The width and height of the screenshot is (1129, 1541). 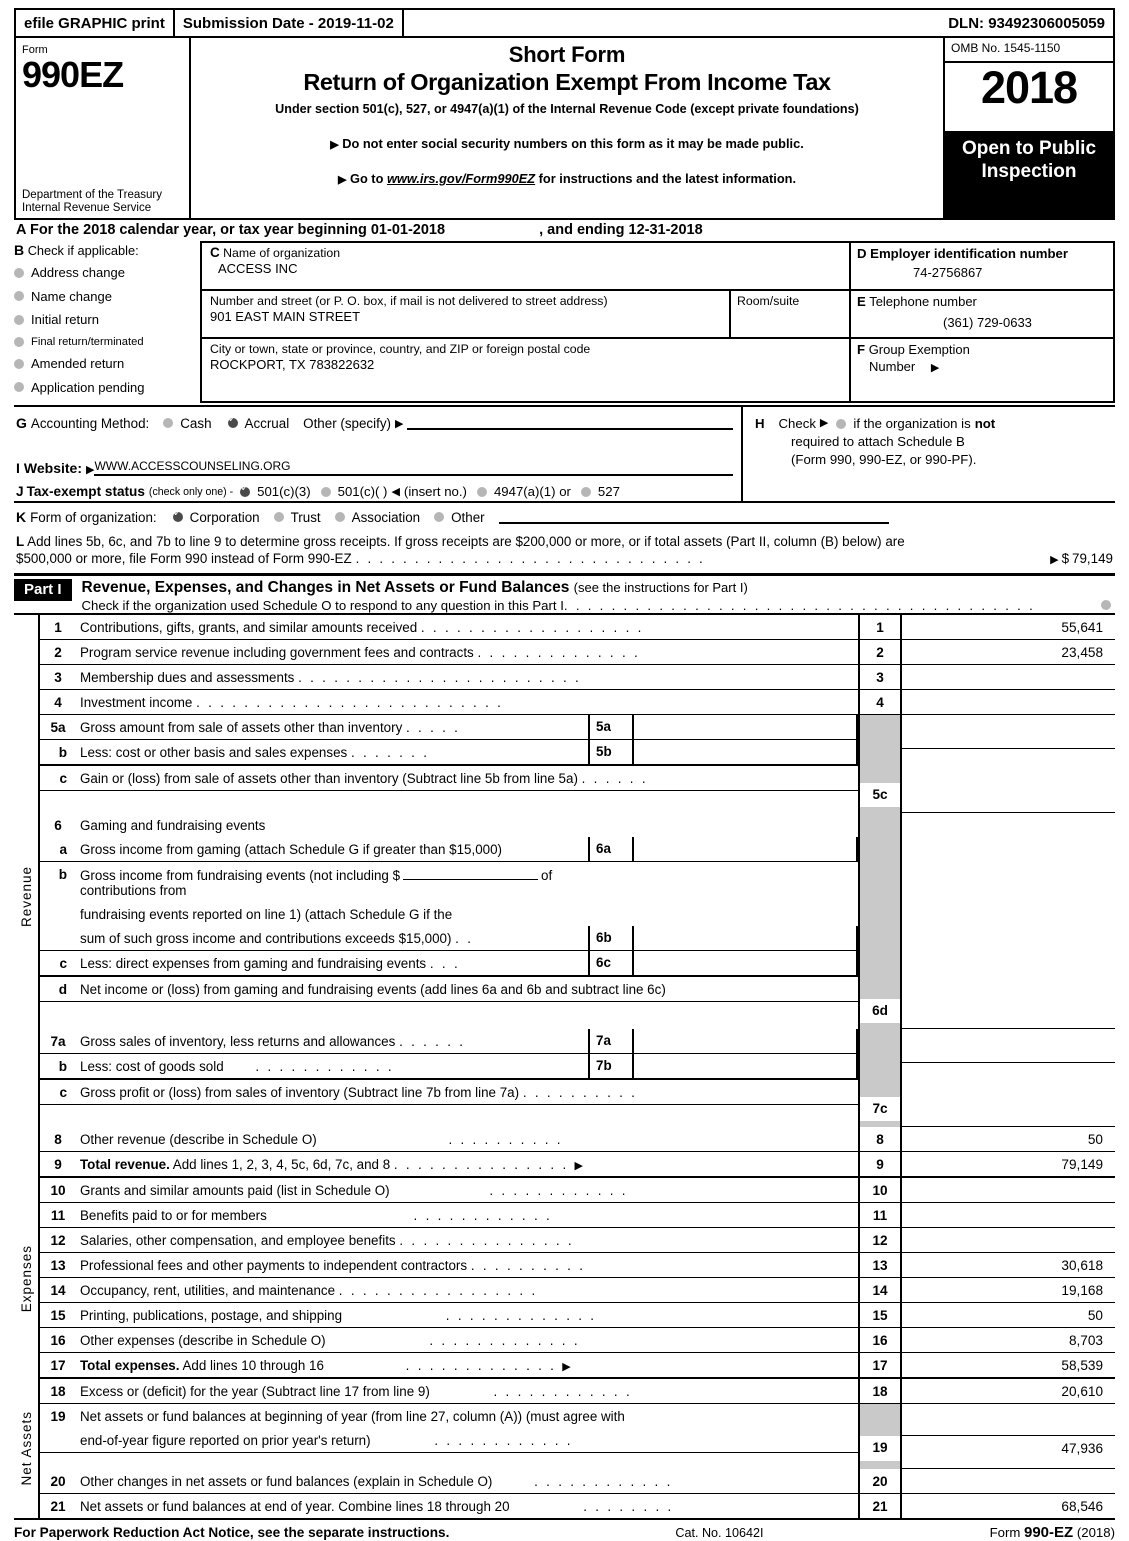 What do you see at coordinates (168, 423) in the screenshot?
I see `checkbox-cash-icon` at bounding box center [168, 423].